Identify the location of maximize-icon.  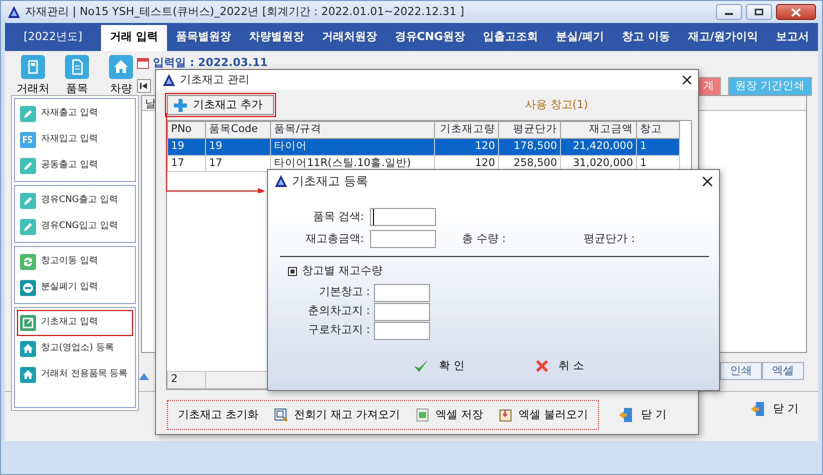
(759, 12).